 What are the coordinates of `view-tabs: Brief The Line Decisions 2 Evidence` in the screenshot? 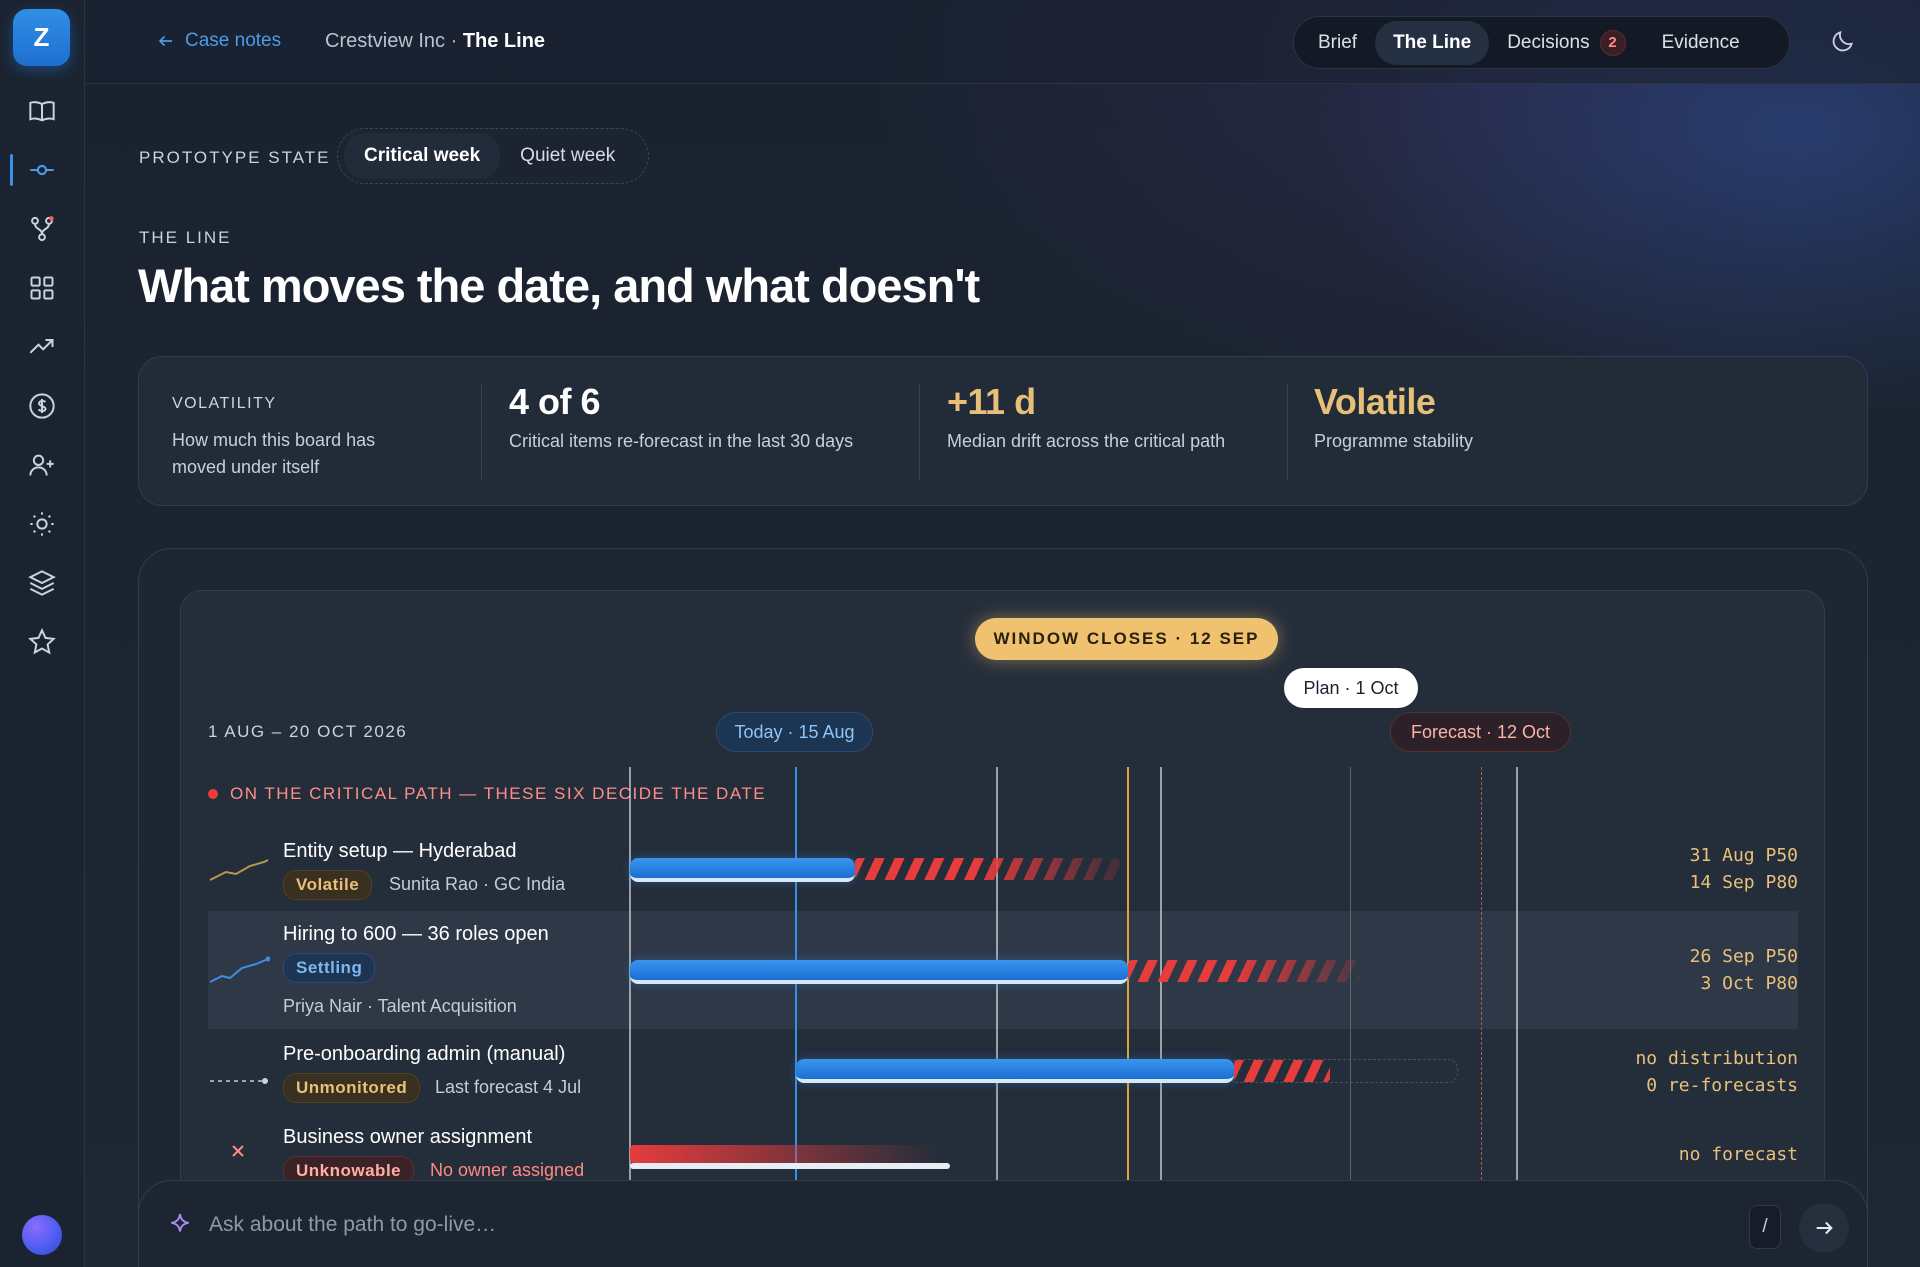 It's located at (1541, 42).